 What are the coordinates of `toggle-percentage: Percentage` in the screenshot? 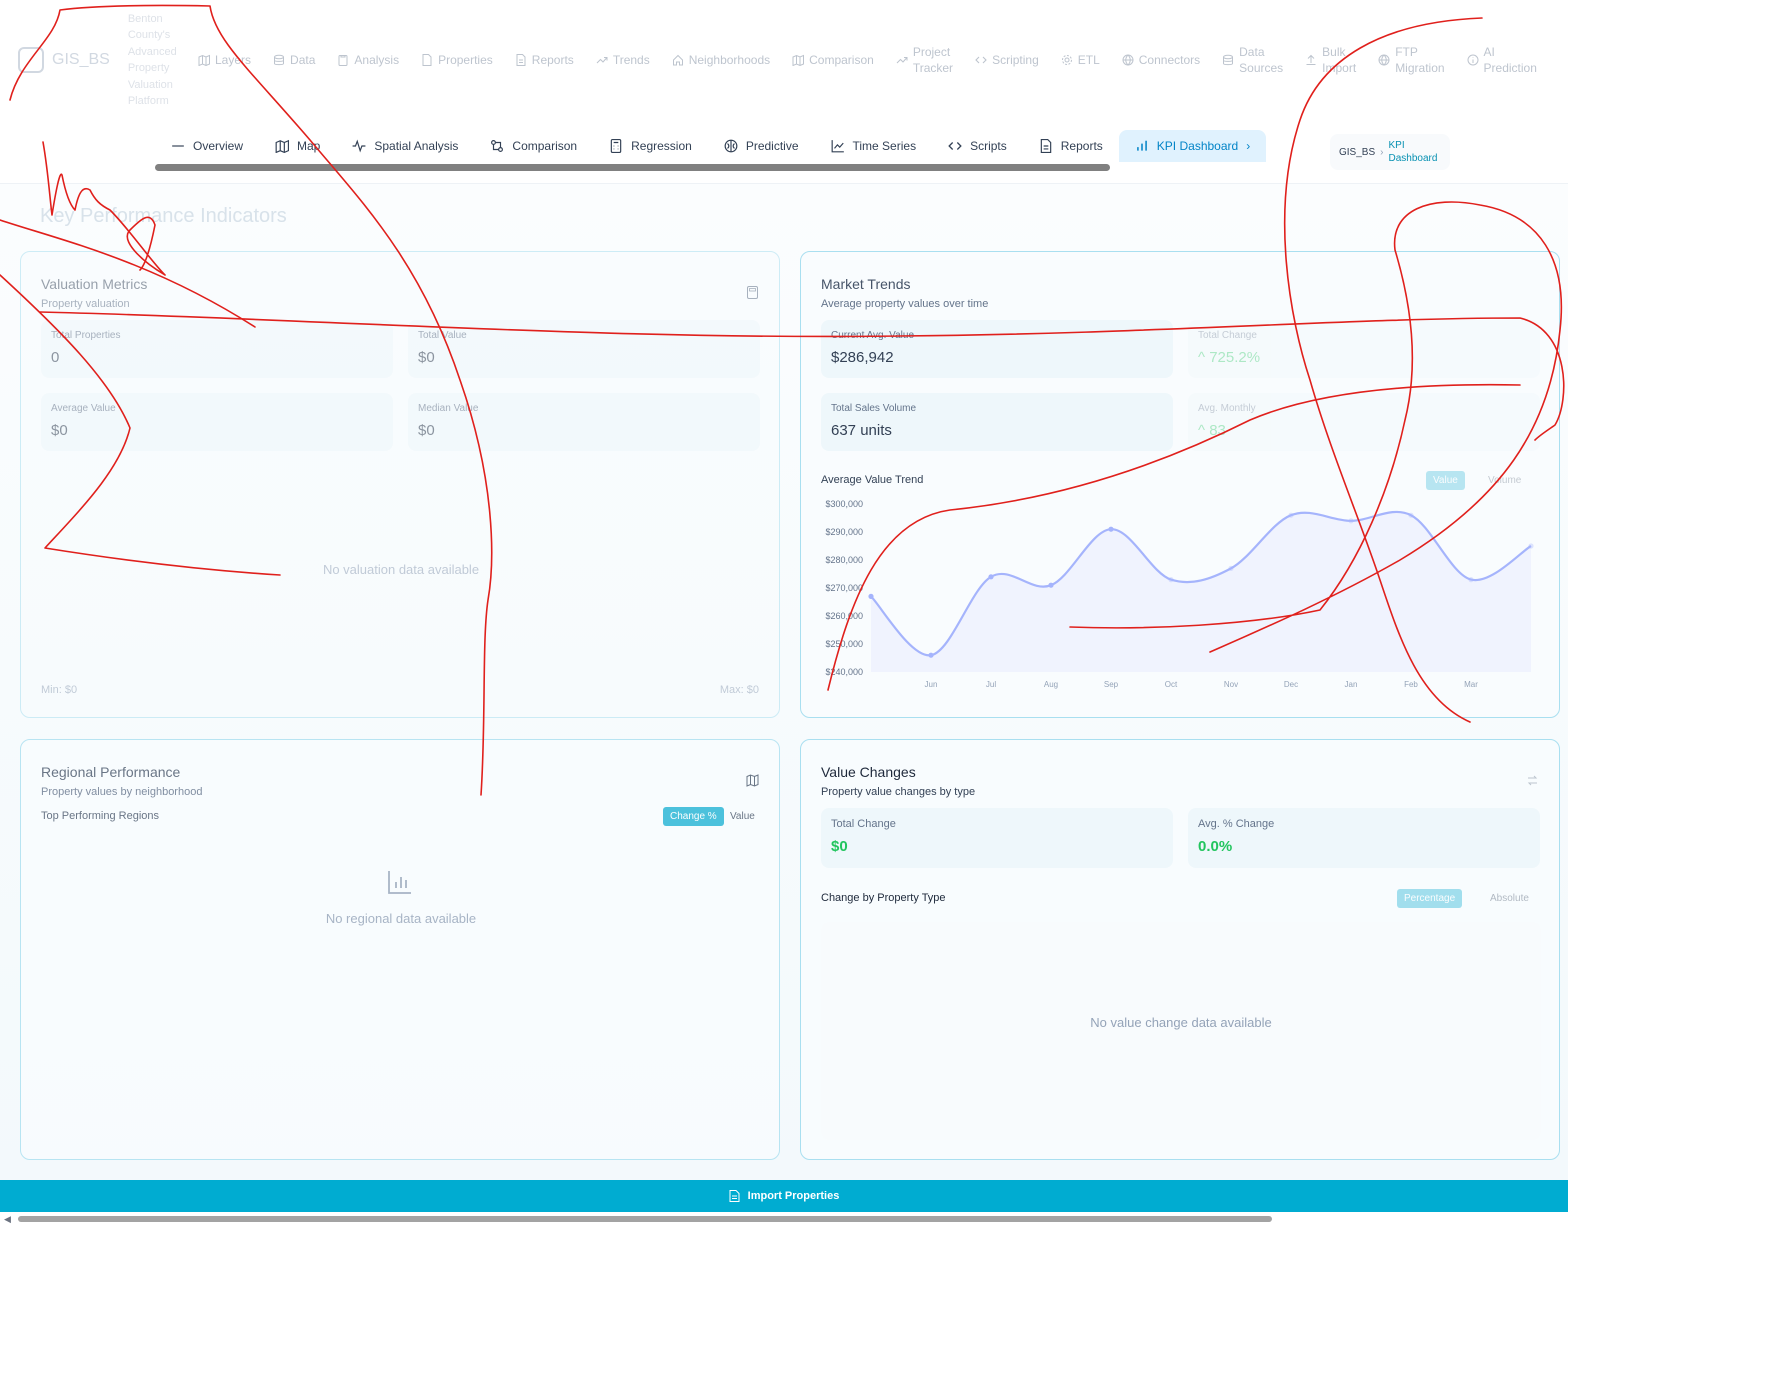 It's located at (1430, 898).